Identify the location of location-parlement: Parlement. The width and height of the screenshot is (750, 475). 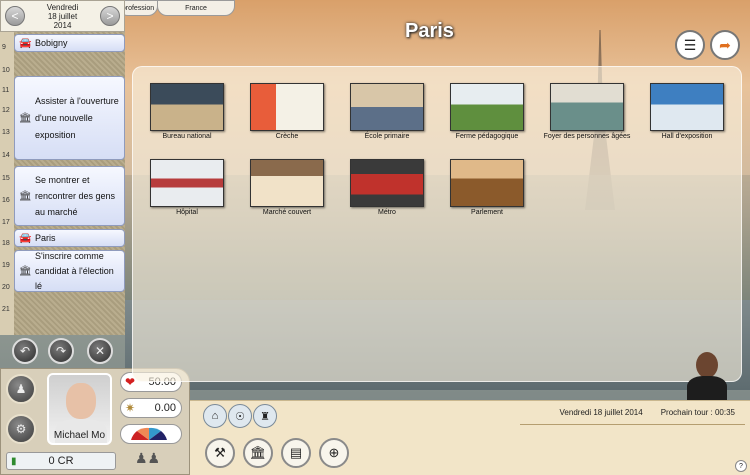
(487, 187).